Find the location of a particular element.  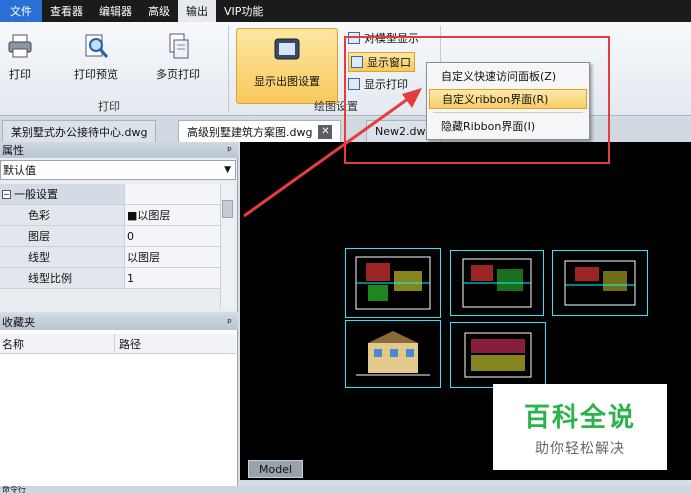

property-row: 线型 以图层 is located at coordinates (110, 257).